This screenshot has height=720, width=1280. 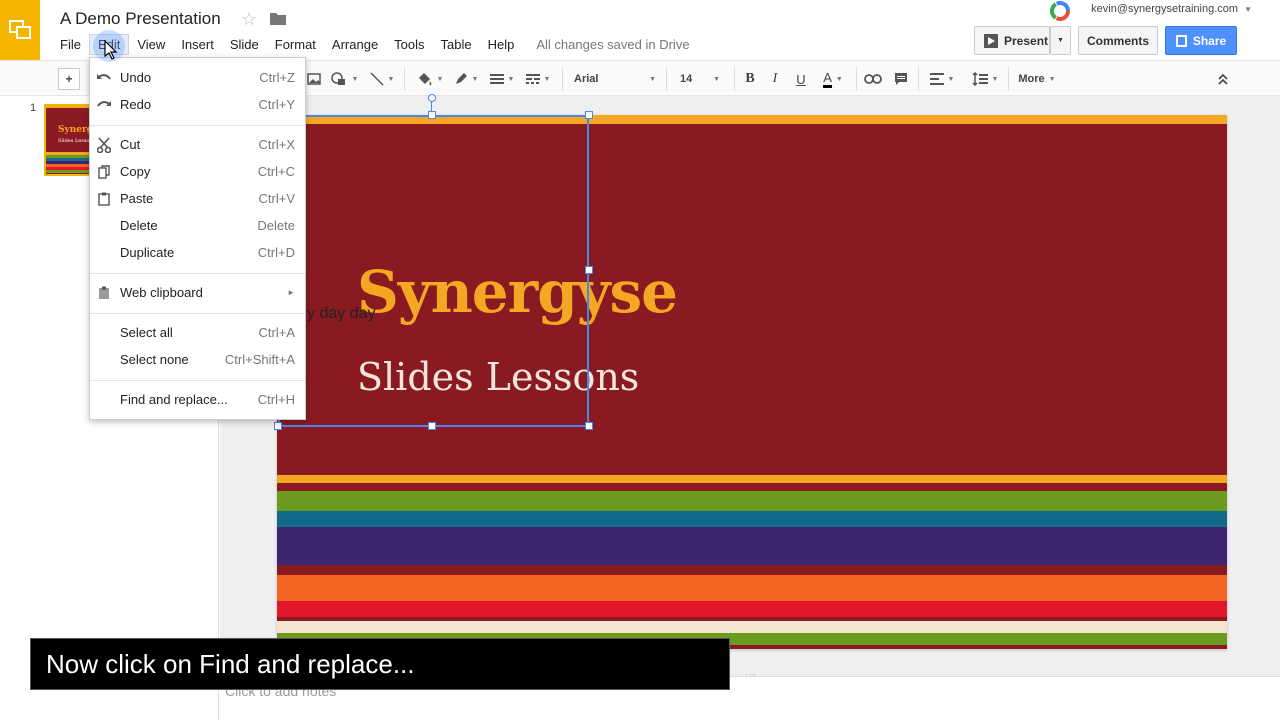 What do you see at coordinates (752, 501) in the screenshot?
I see `stripe-green` at bounding box center [752, 501].